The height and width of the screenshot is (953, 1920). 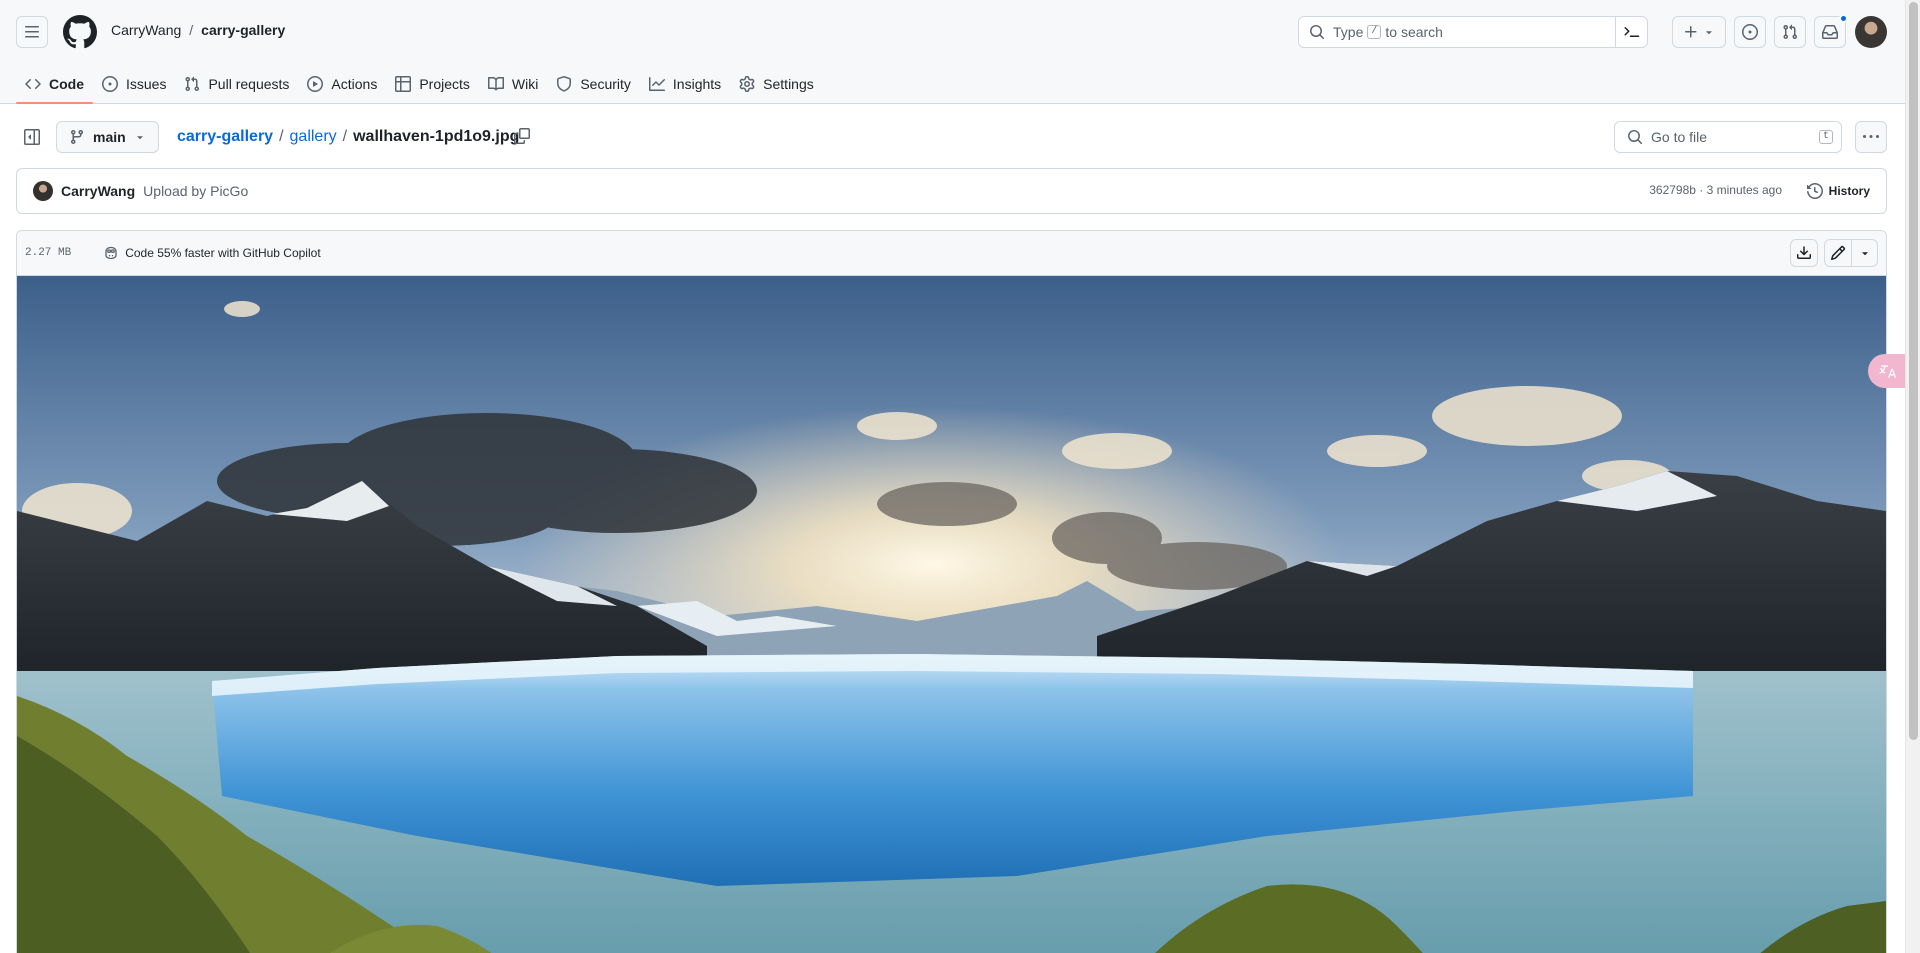 I want to click on go-to-file-input: Go to file t, so click(x=1728, y=137).